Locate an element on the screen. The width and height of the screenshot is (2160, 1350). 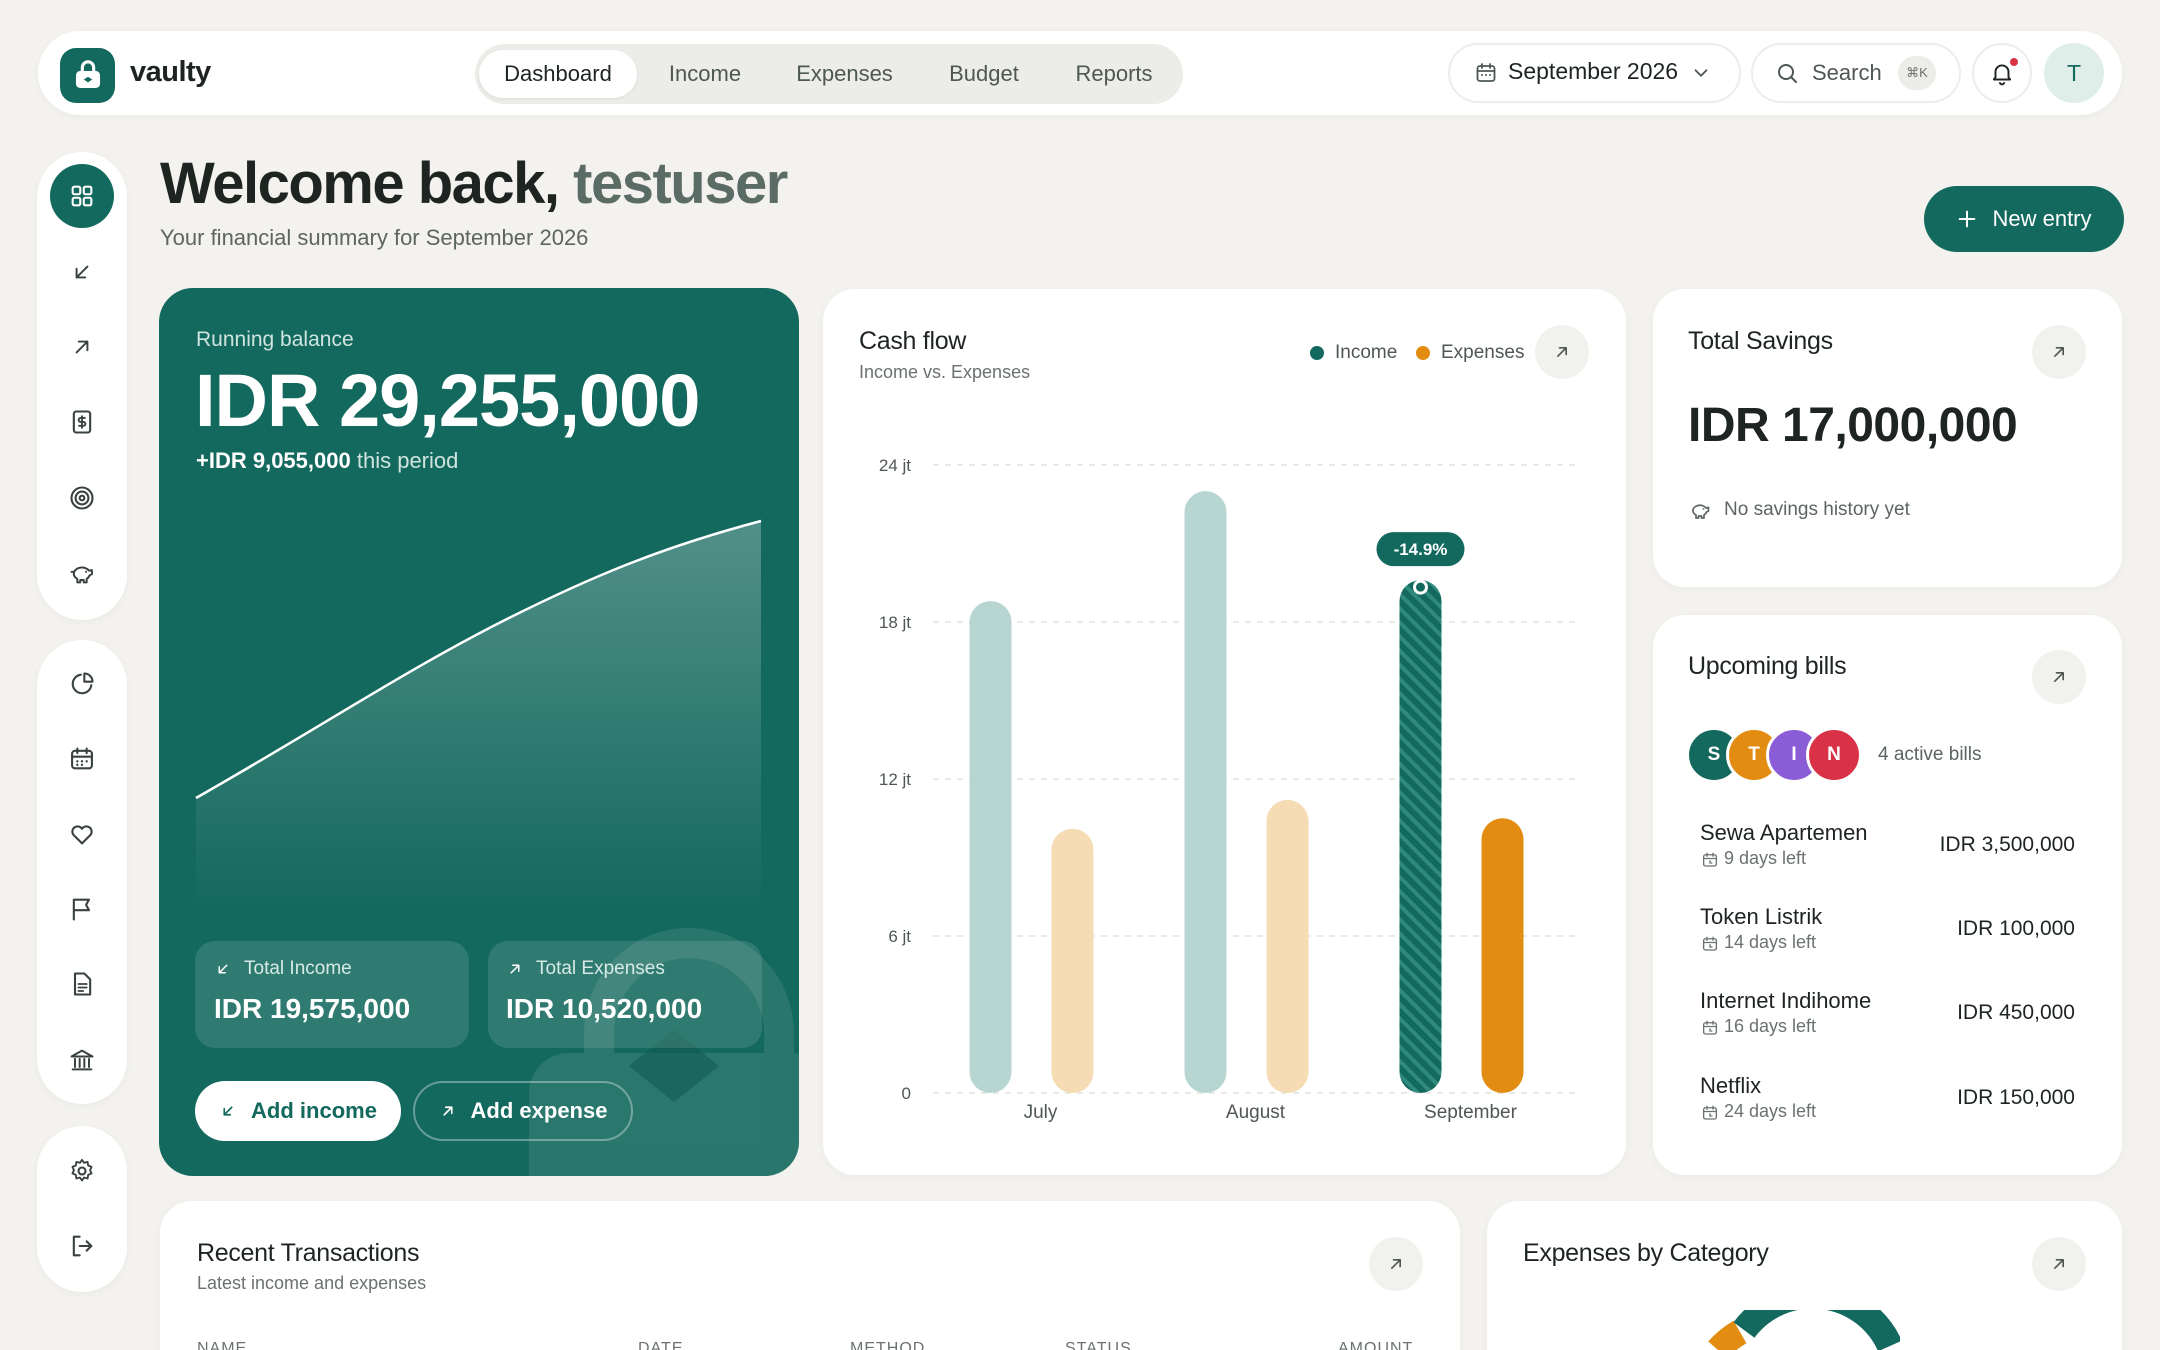
balance-delta: +IDR 9,055,000 this period is located at coordinates (327, 461).